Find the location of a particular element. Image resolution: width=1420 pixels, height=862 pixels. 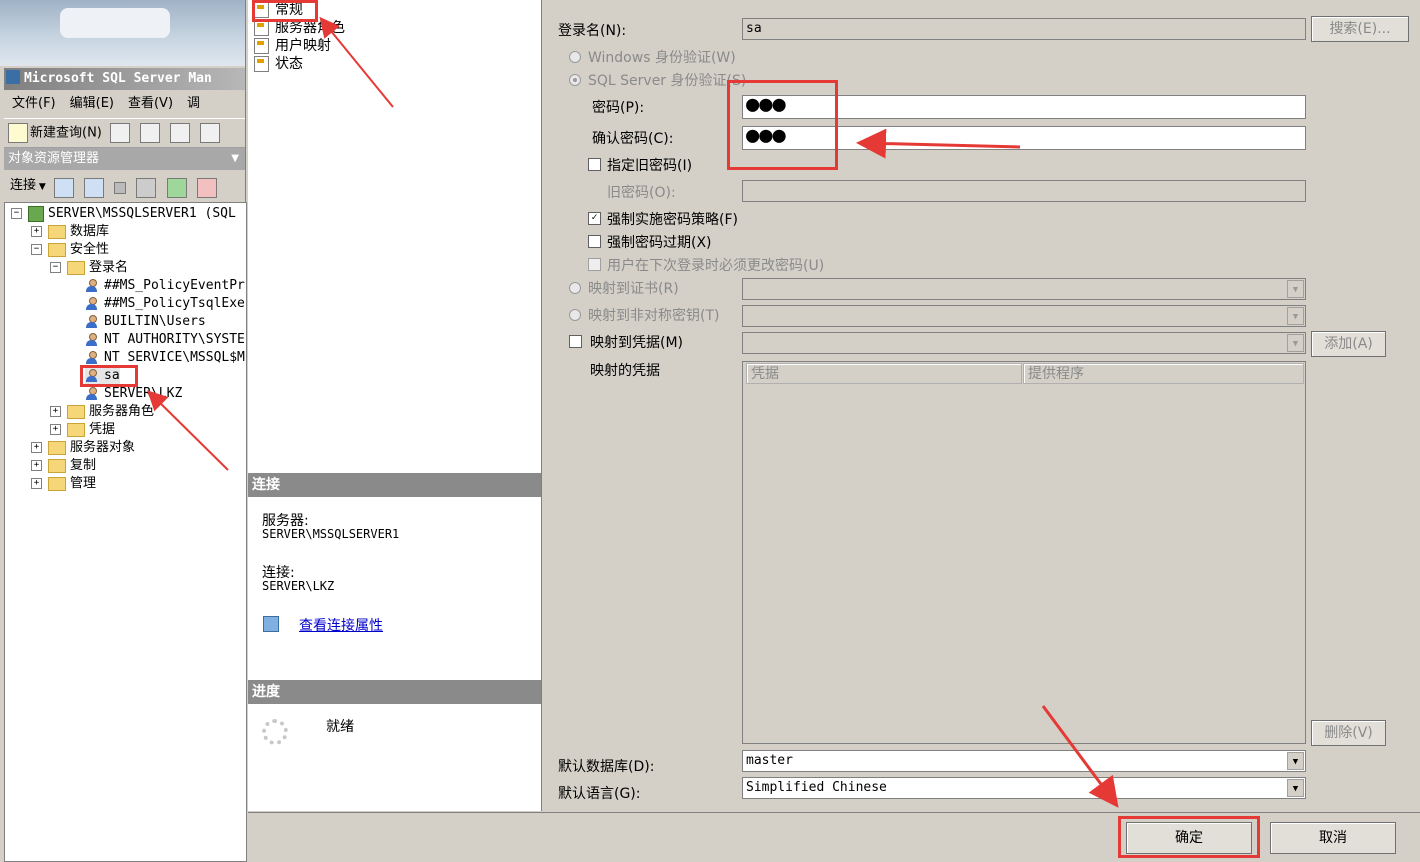

cancel-button: 取消 is located at coordinates (1333, 838).